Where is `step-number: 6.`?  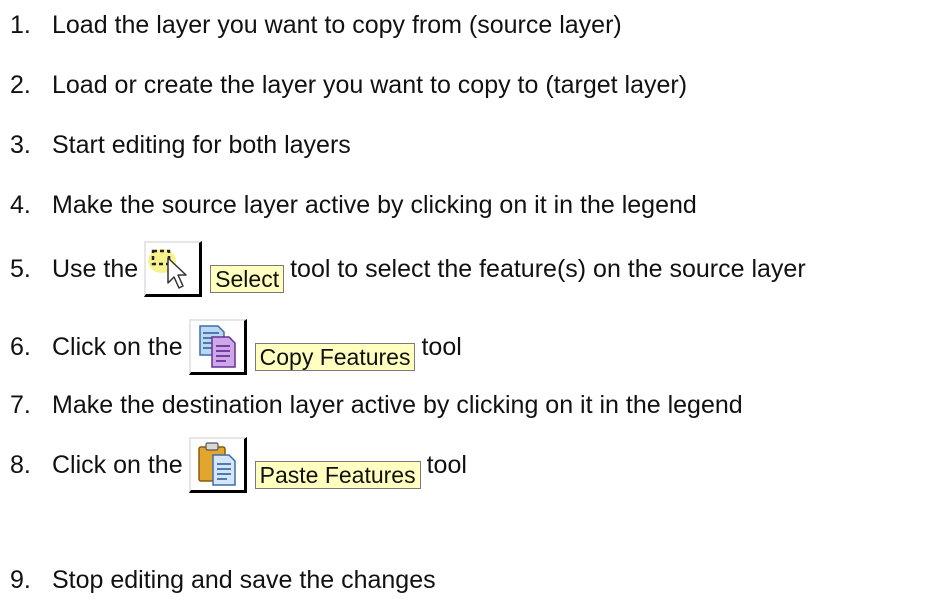
step-number: 6. is located at coordinates (20, 347).